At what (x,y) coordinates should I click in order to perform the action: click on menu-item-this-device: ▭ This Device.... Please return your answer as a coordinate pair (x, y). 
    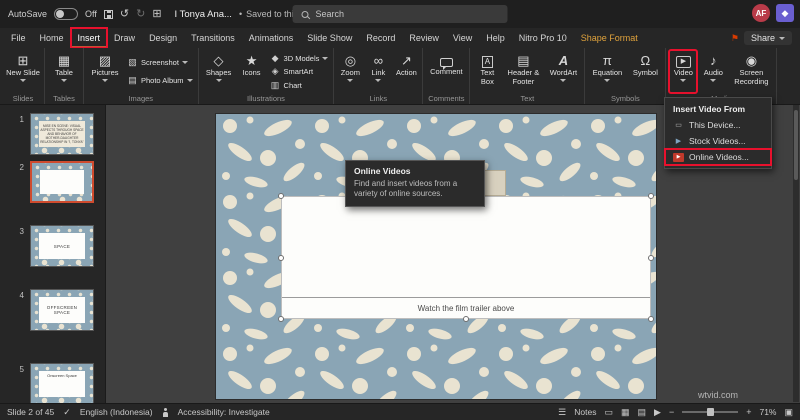
    Looking at the image, I should click on (718, 125).